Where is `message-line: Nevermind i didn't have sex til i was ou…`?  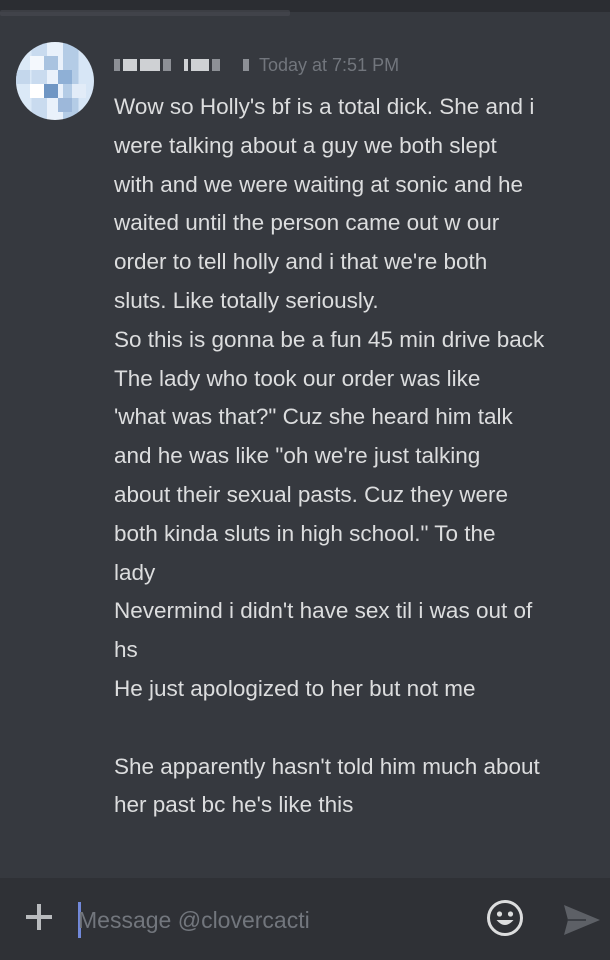 message-line: Nevermind i didn't have sex til i was ou… is located at coordinates (323, 611).